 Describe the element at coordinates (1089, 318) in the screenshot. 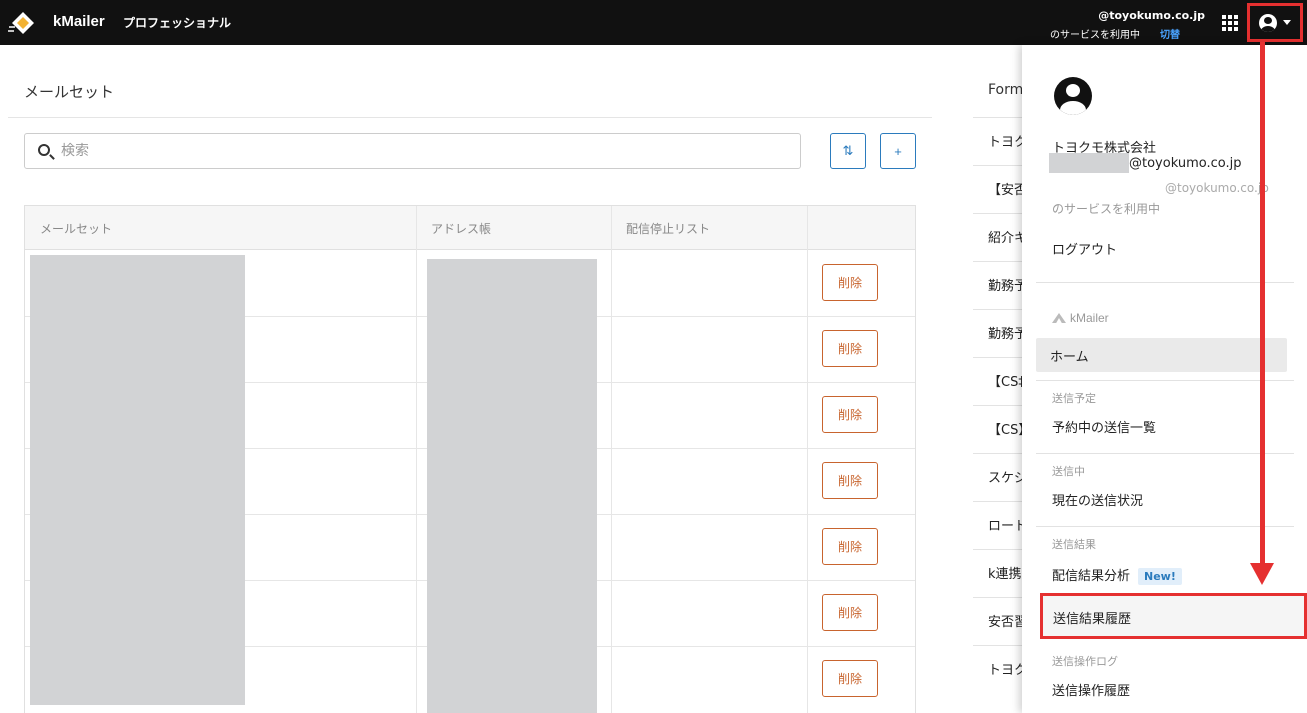

I see `brand-name: kMailer` at that location.